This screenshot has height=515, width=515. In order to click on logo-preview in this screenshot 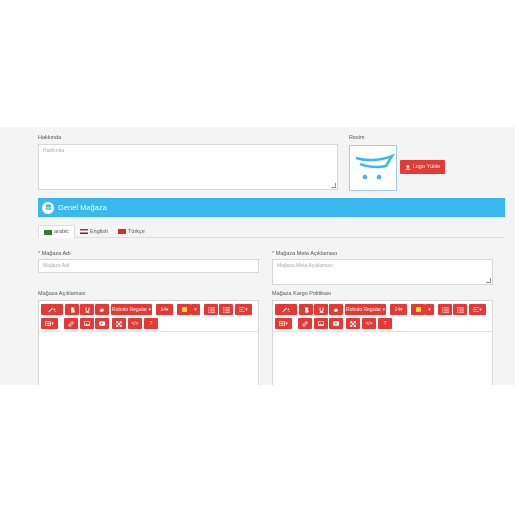, I will do `click(373, 168)`.